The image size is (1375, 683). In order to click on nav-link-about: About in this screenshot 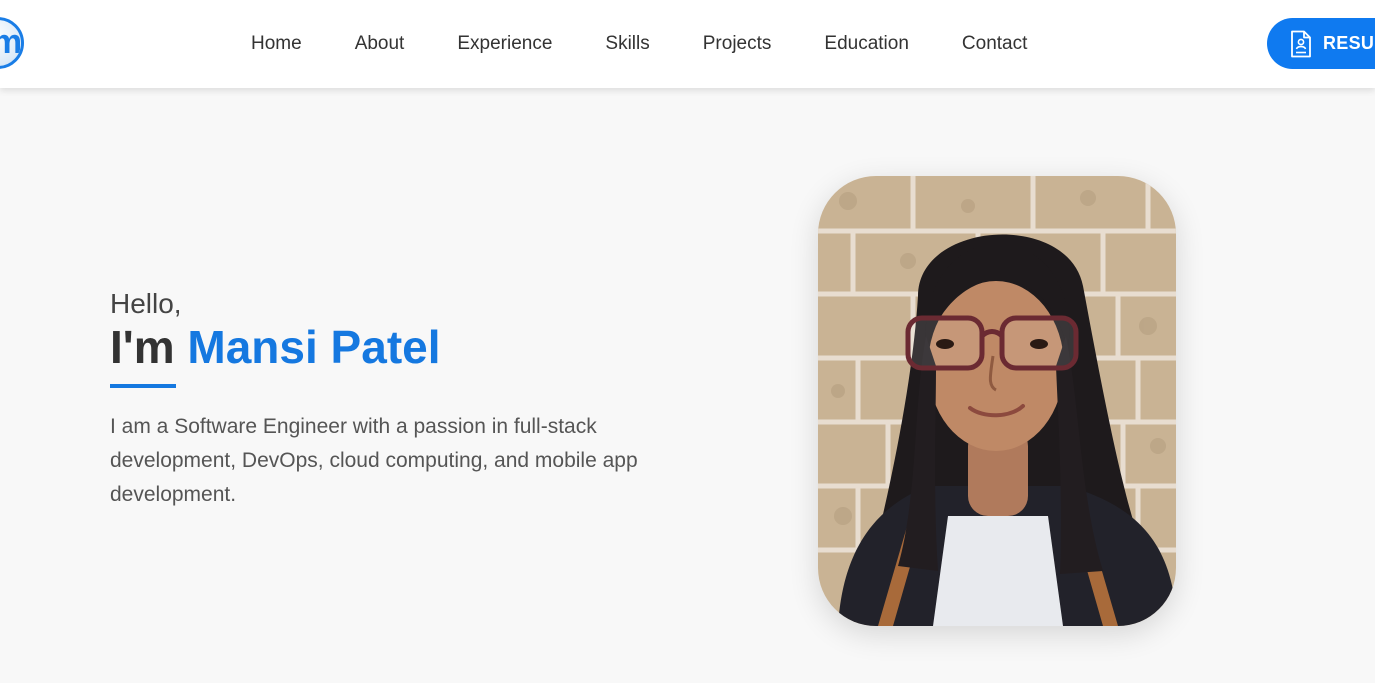, I will do `click(380, 44)`.